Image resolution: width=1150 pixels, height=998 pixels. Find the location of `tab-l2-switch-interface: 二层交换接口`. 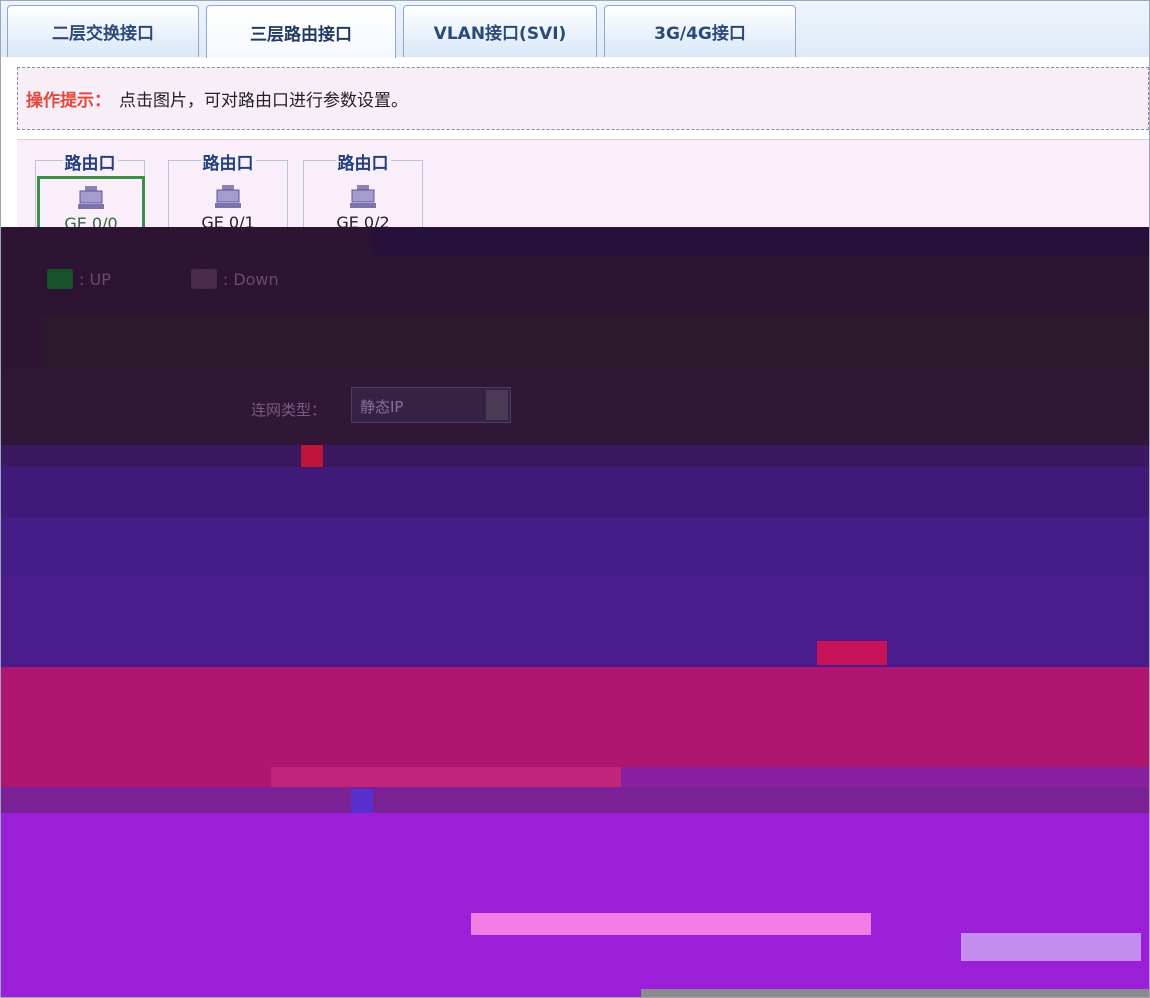

tab-l2-switch-interface: 二层交换接口 is located at coordinates (103, 31).